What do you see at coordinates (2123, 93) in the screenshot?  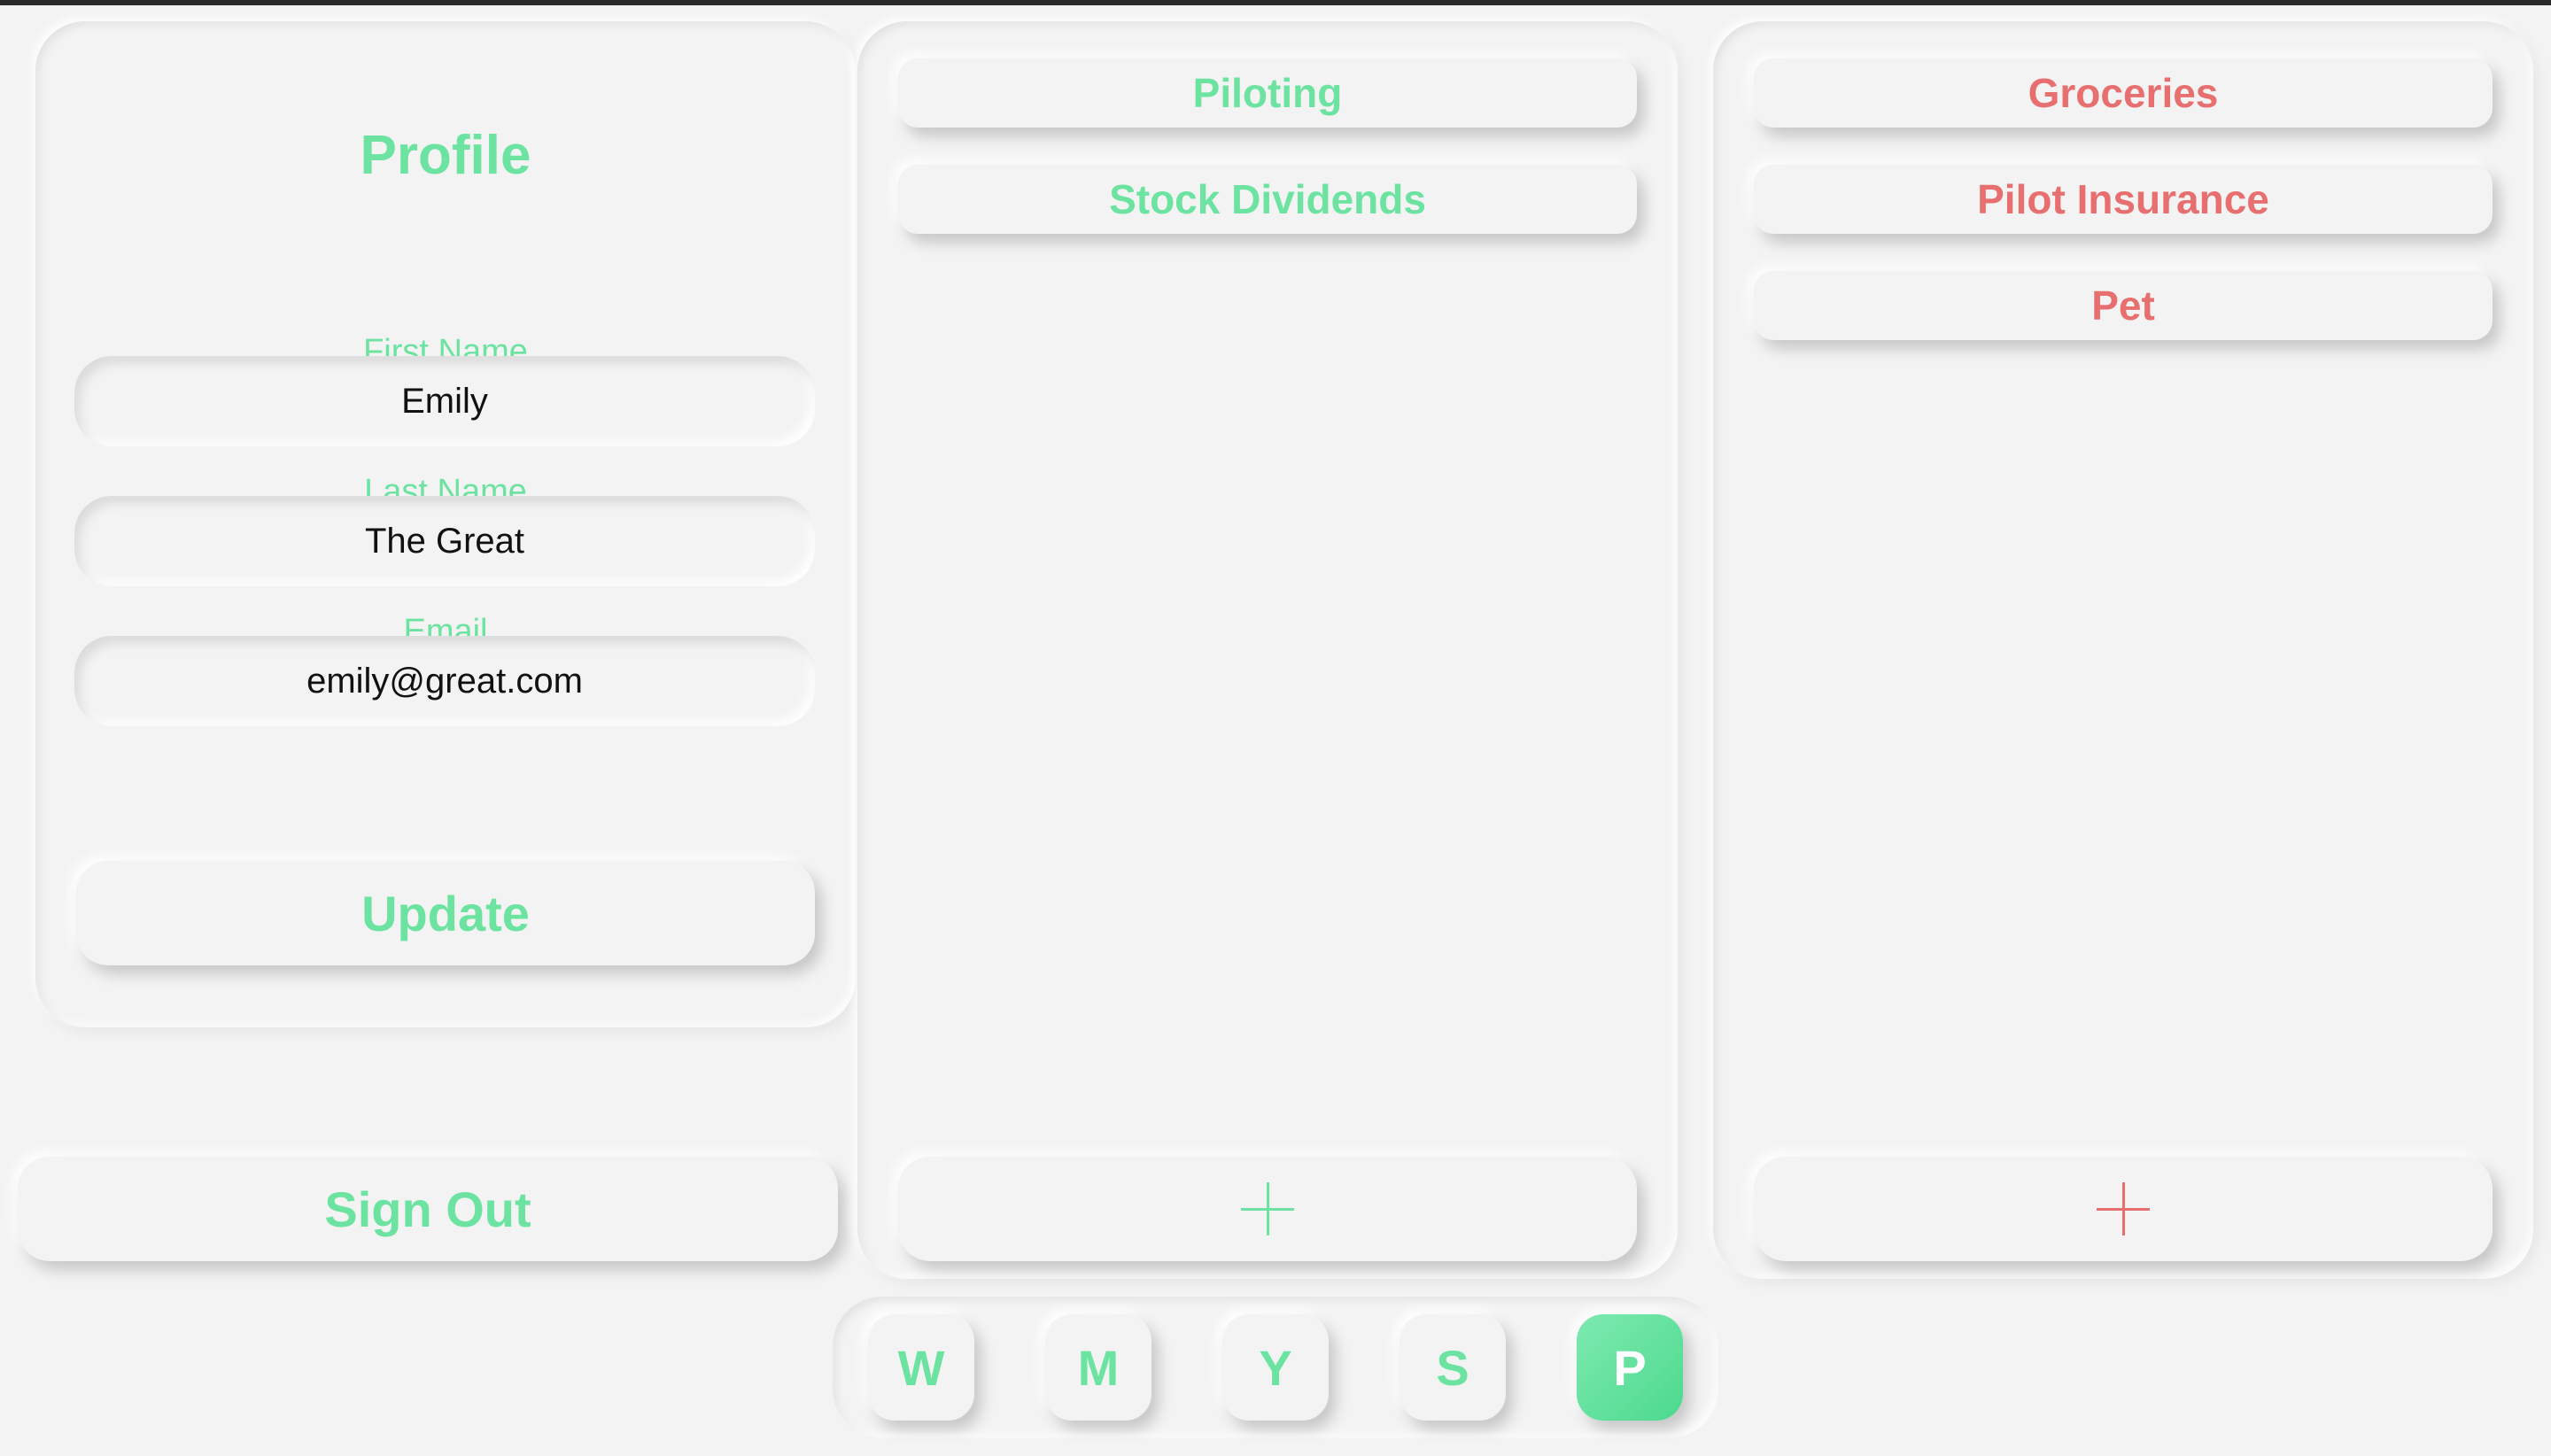 I see `expense-item-groceries: Groceries` at bounding box center [2123, 93].